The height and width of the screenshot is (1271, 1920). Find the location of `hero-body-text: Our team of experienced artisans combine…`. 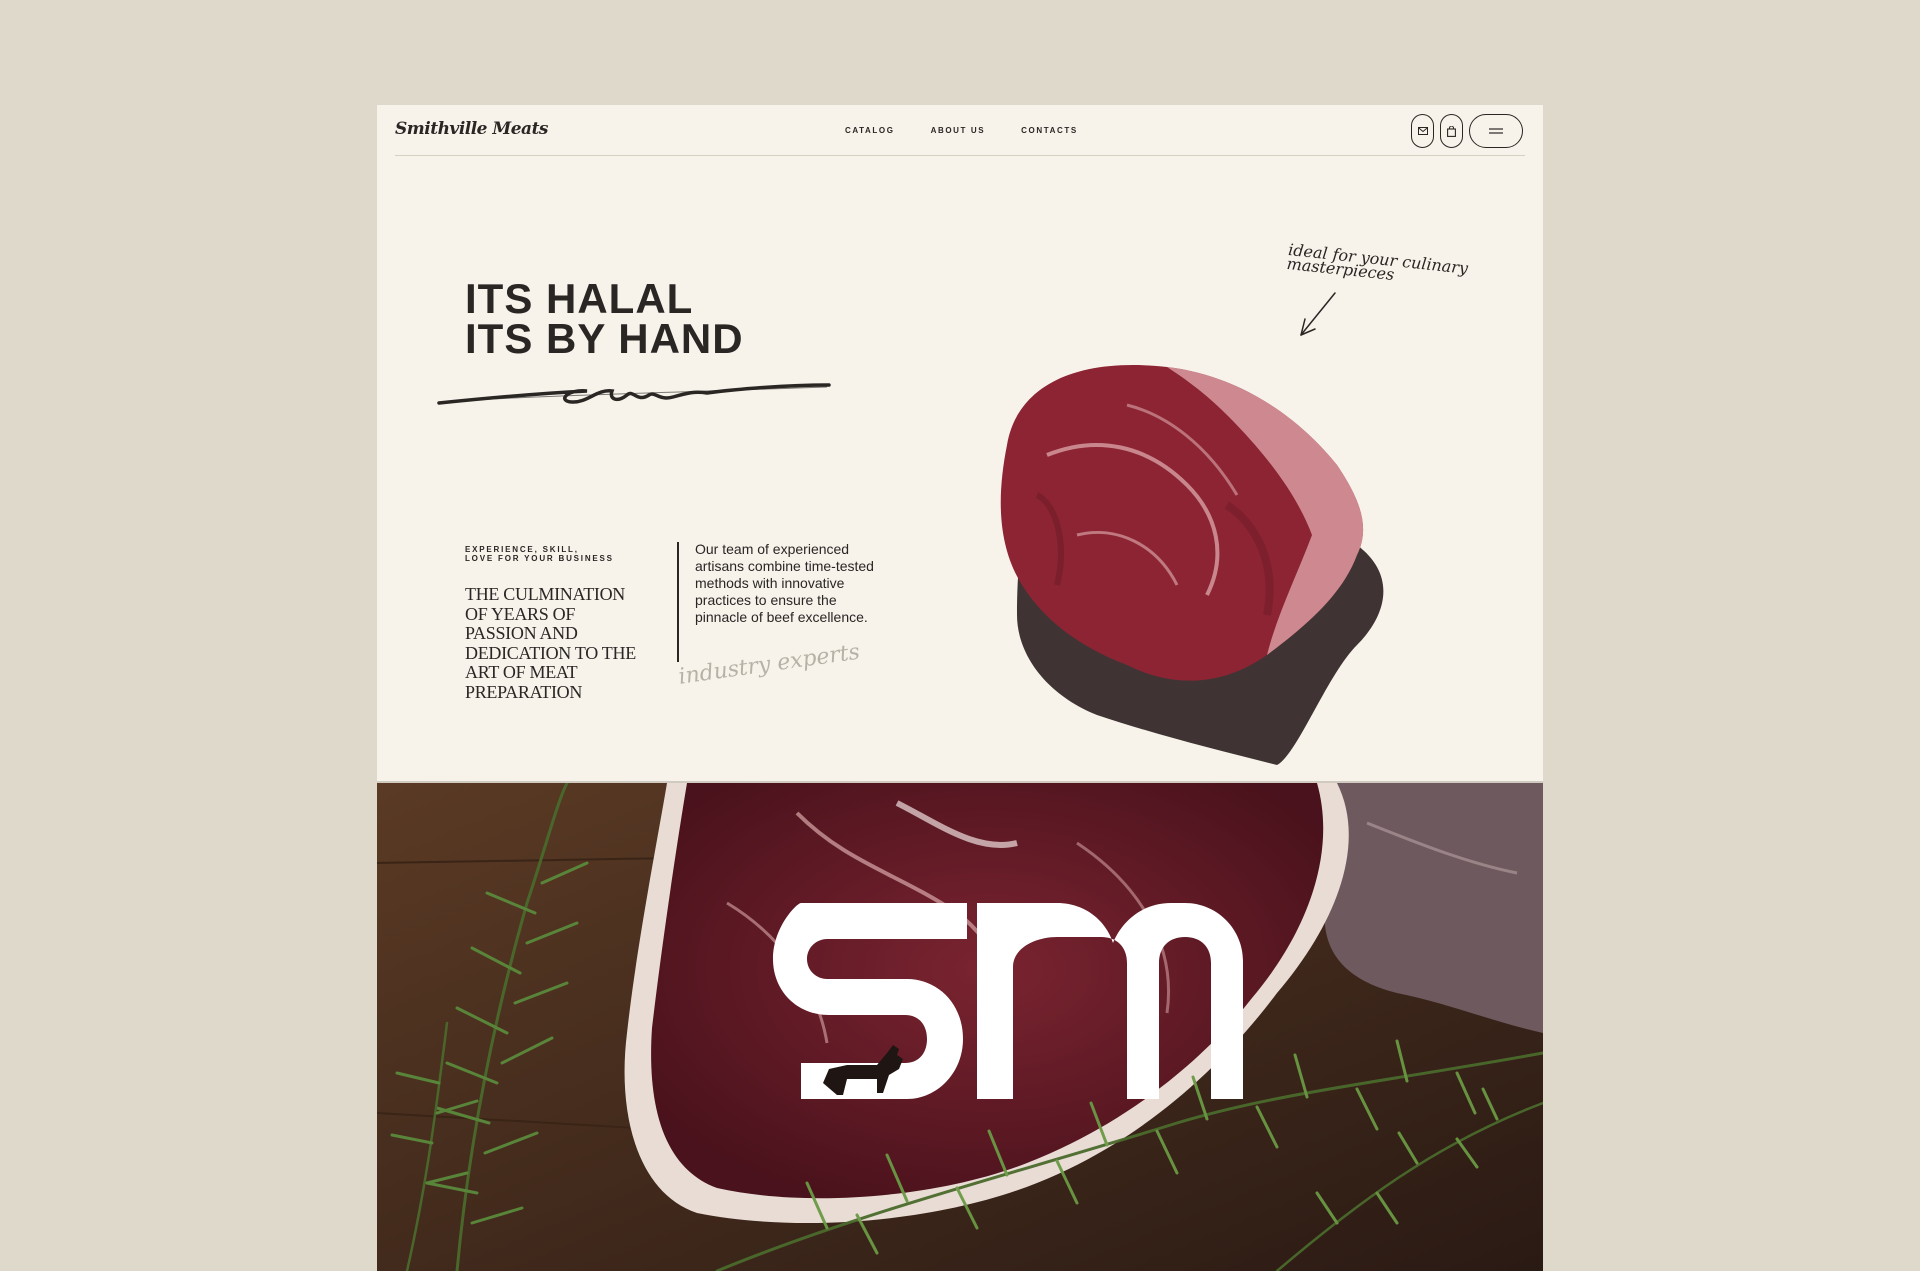

hero-body-text: Our team of experienced artisans combine… is located at coordinates (784, 583).